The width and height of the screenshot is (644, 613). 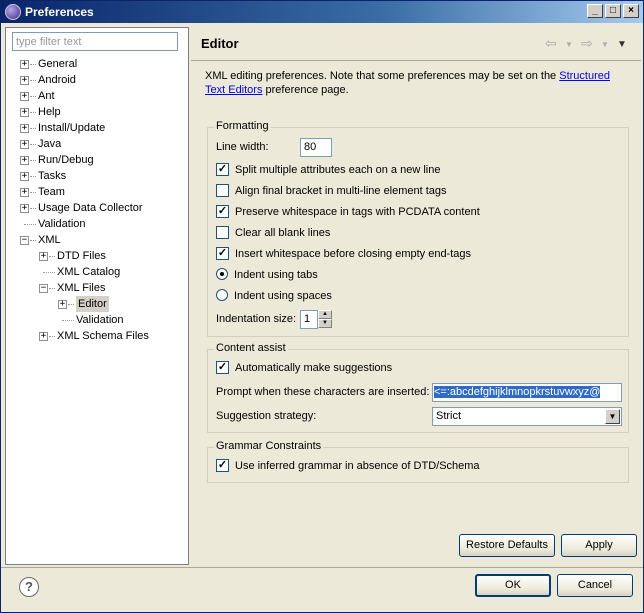 I want to click on grammar-constraints-group-title: Grammar Constraints, so click(x=269, y=446).